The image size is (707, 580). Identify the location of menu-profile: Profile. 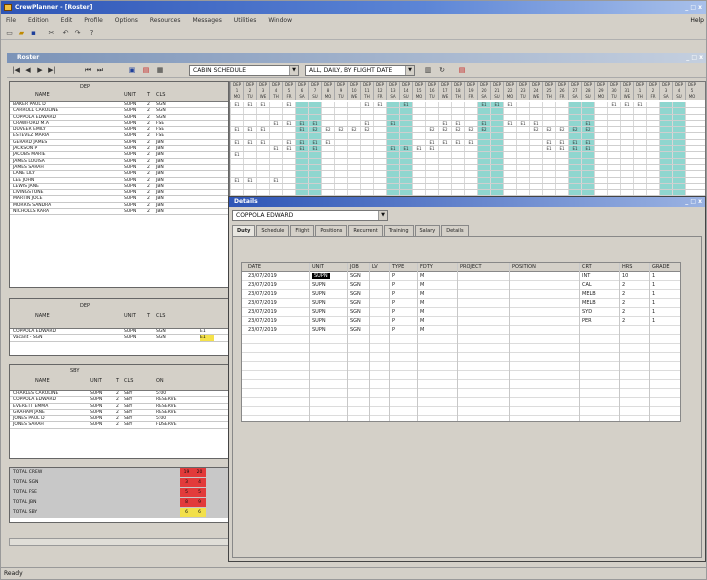
(93, 20).